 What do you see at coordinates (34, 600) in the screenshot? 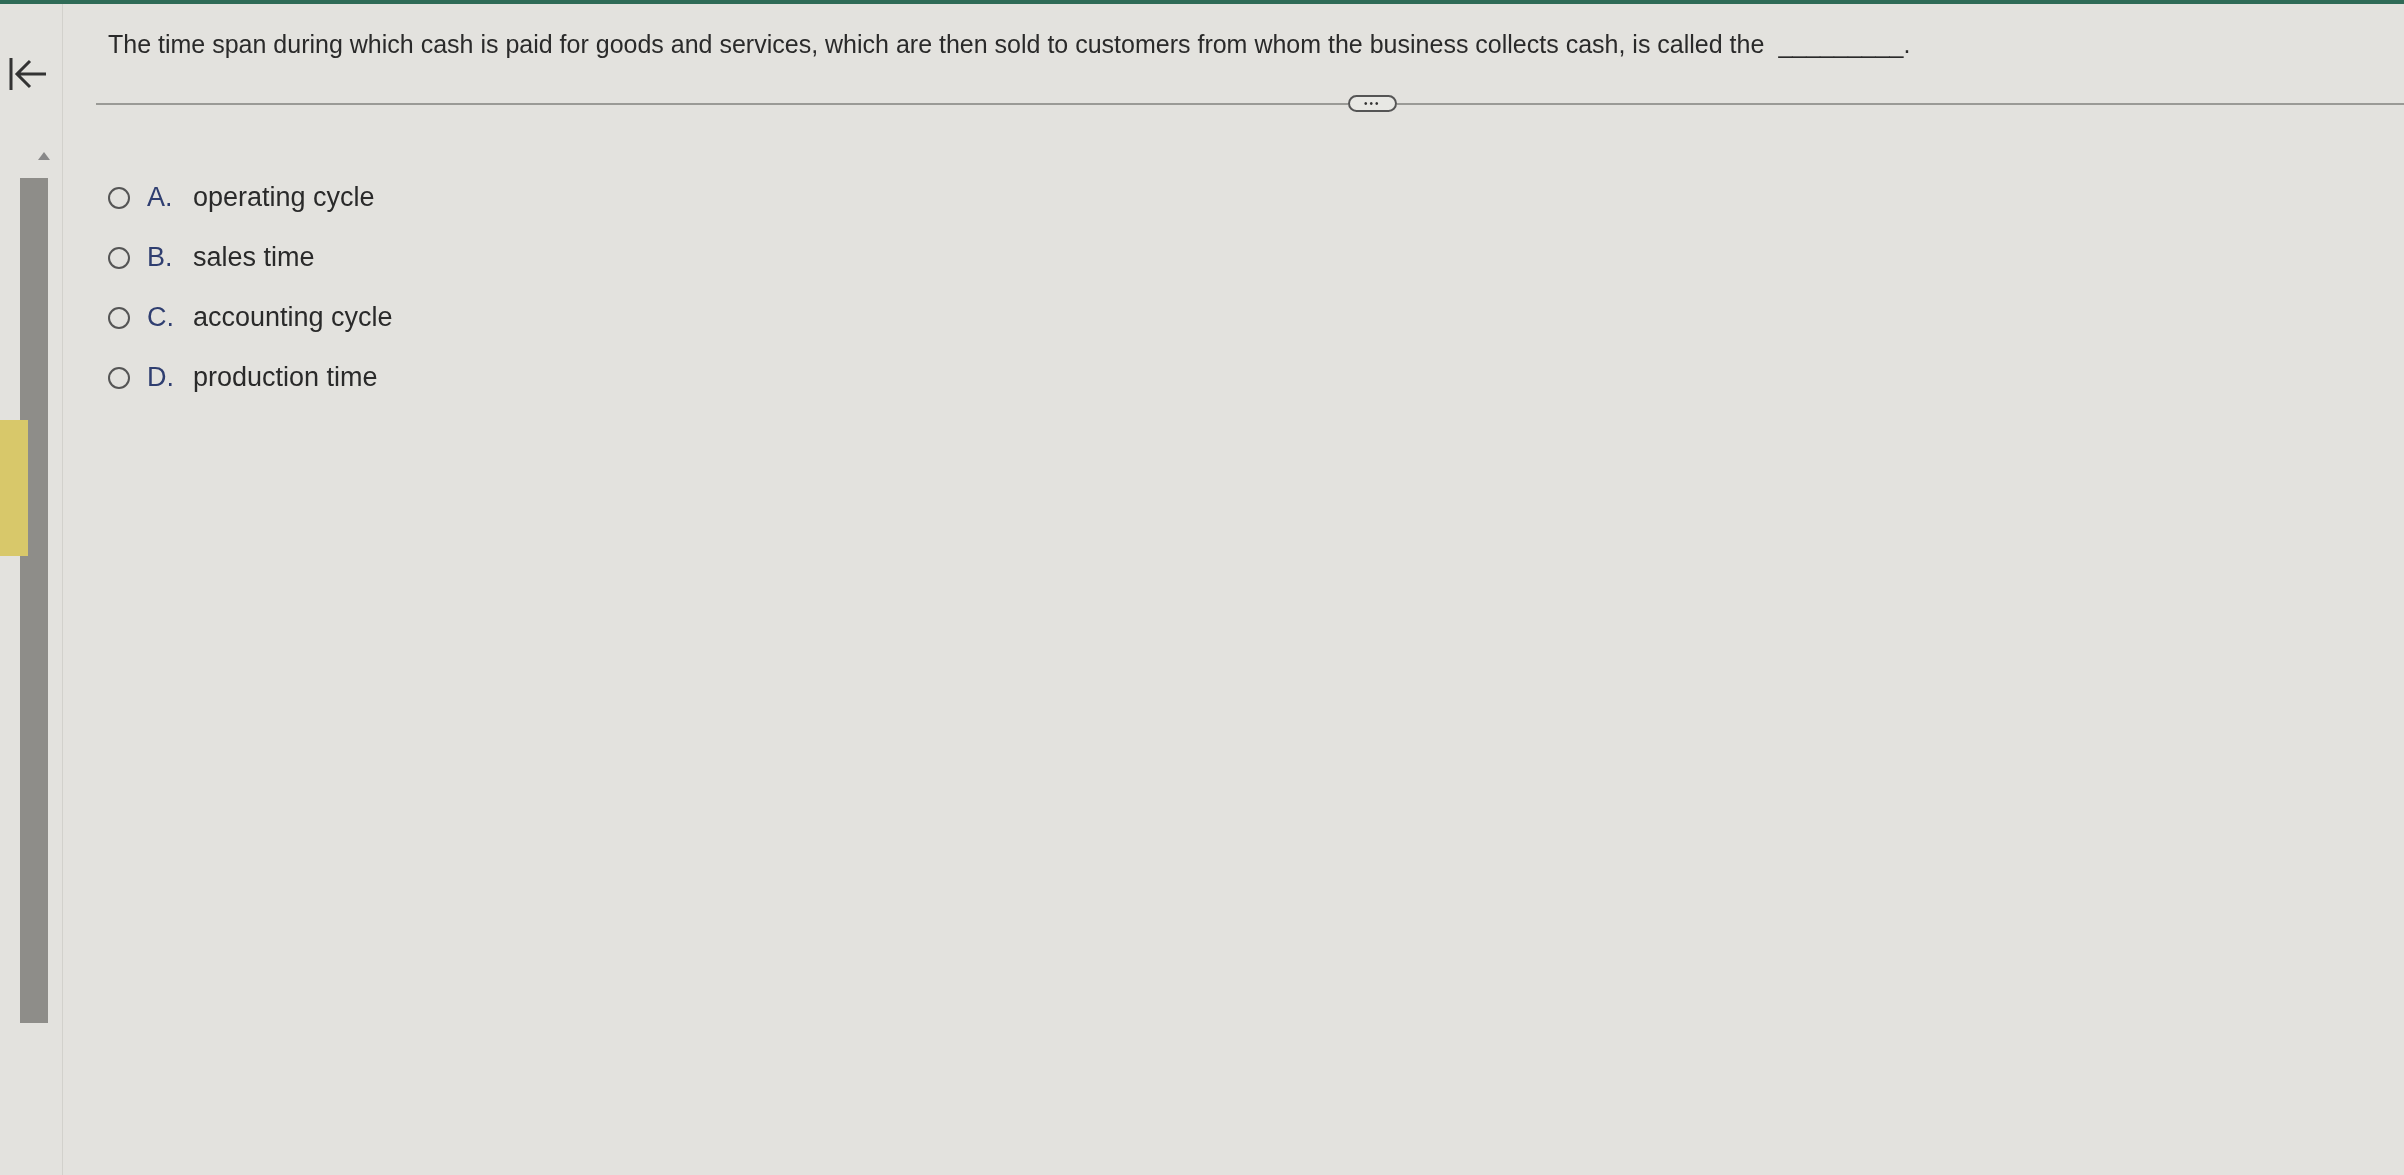
I see `scrollbar` at bounding box center [34, 600].